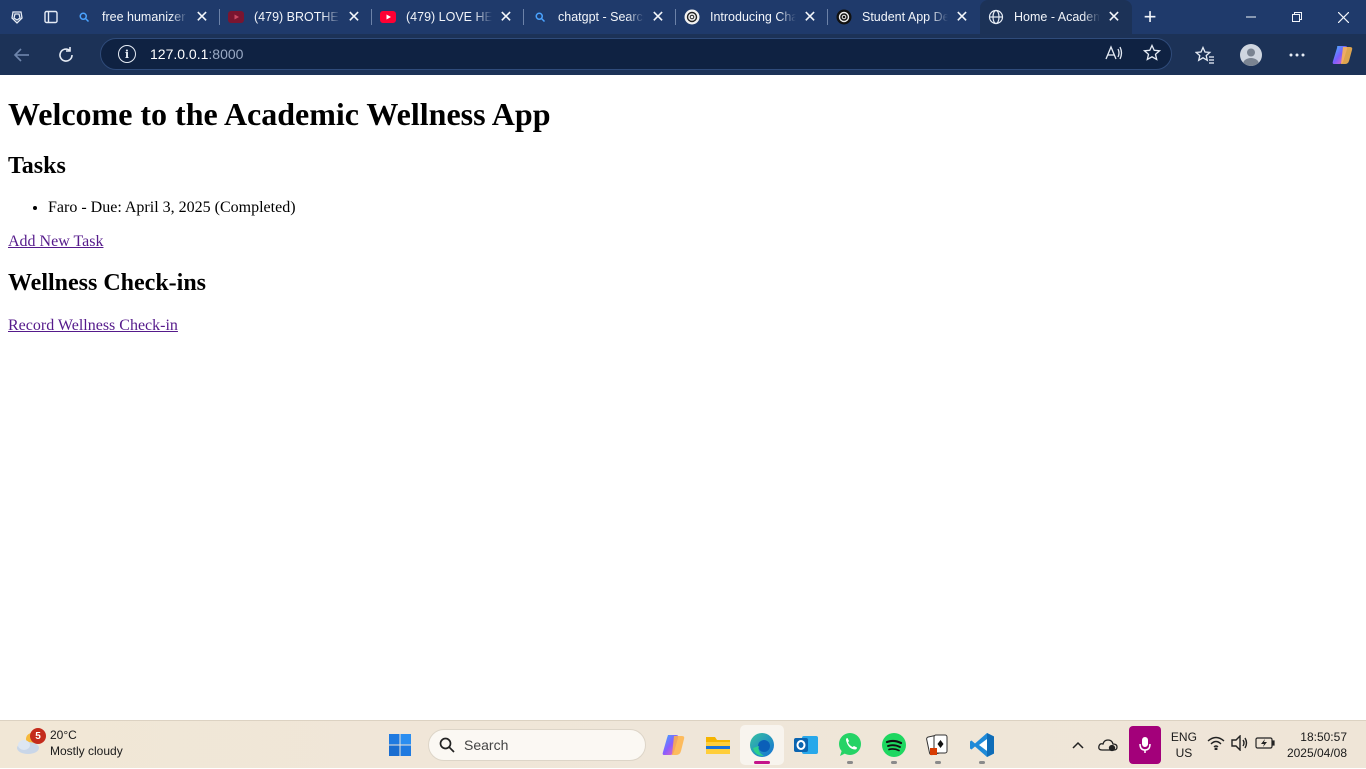 The height and width of the screenshot is (769, 1366). What do you see at coordinates (996, 17) in the screenshot?
I see `globe-icon` at bounding box center [996, 17].